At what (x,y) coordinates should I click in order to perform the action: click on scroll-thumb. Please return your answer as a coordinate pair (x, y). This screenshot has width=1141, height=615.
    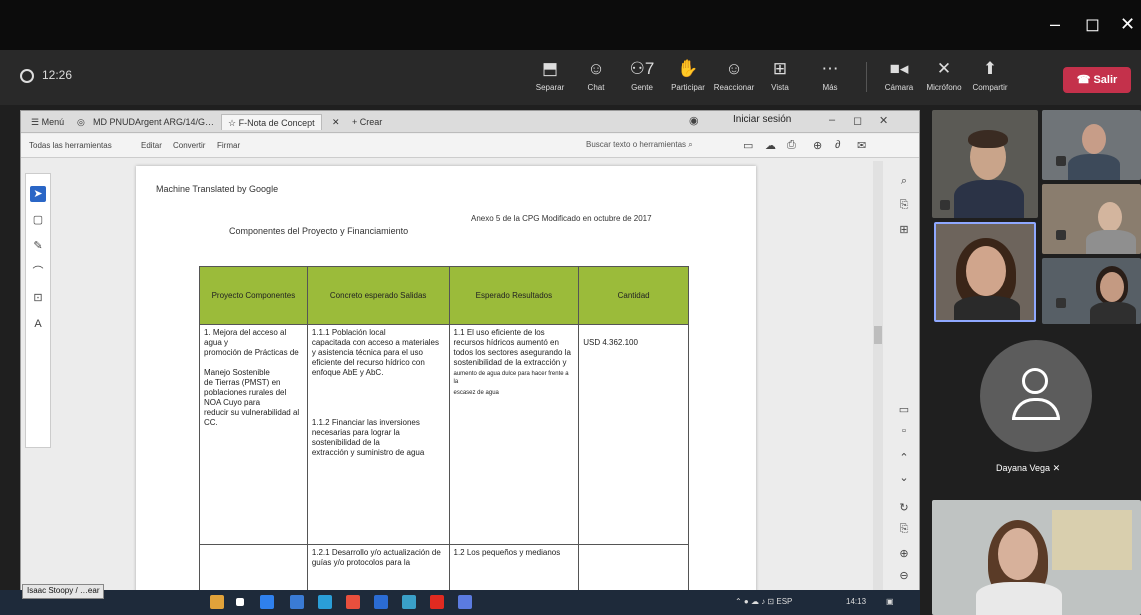
    Looking at the image, I should click on (878, 335).